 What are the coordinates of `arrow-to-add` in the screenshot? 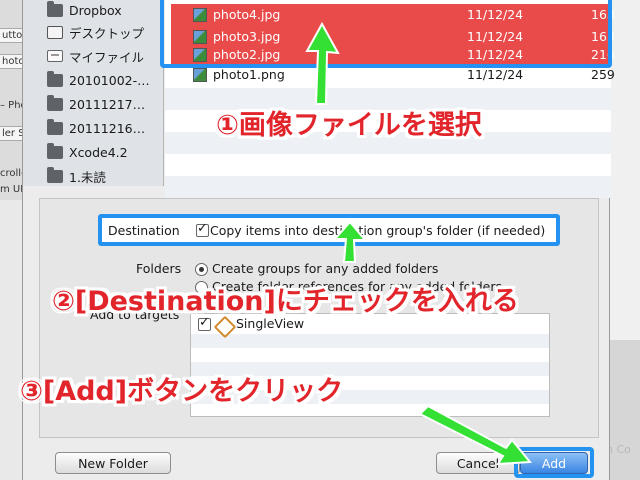 It's located at (475, 435).